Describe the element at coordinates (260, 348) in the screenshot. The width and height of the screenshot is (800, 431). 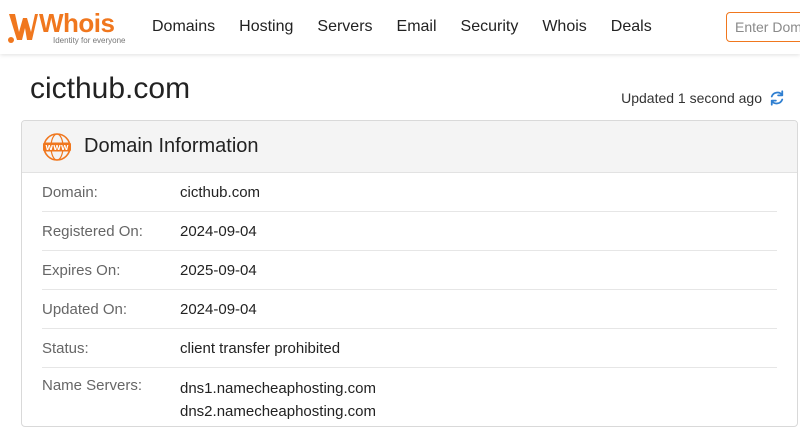
I see `row-value: client transfer prohibited` at that location.